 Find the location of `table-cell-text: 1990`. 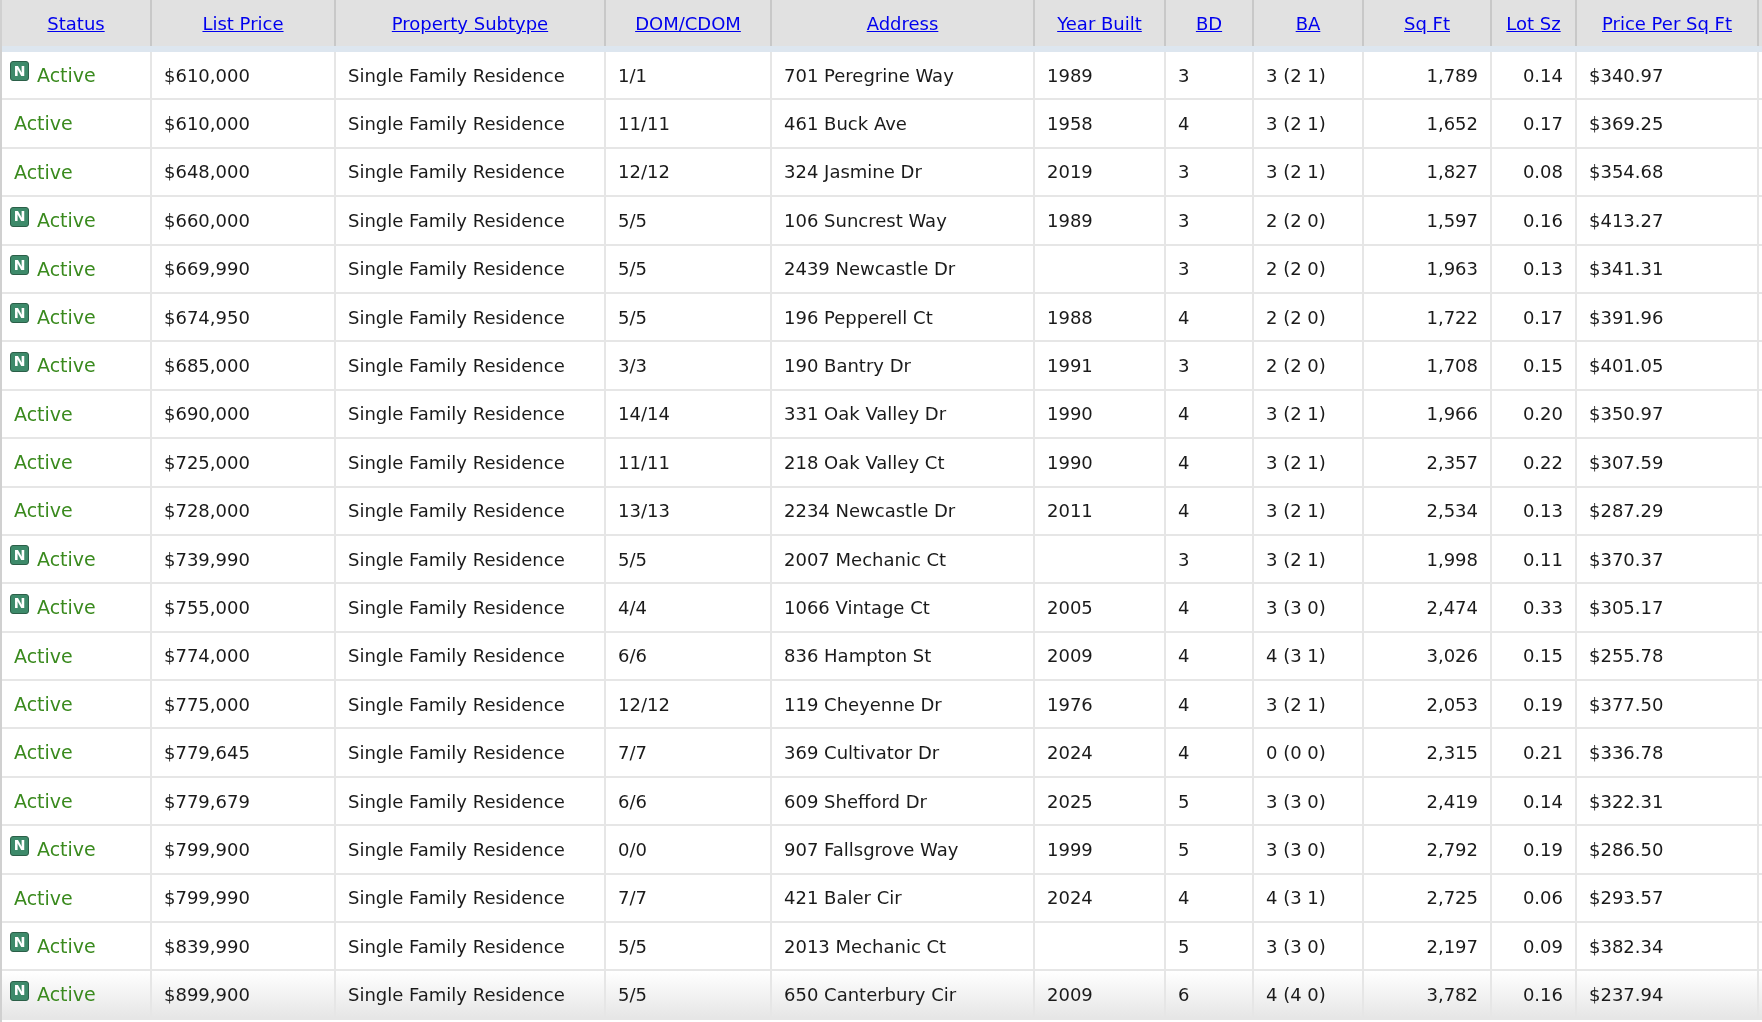

table-cell-text: 1990 is located at coordinates (1070, 462).